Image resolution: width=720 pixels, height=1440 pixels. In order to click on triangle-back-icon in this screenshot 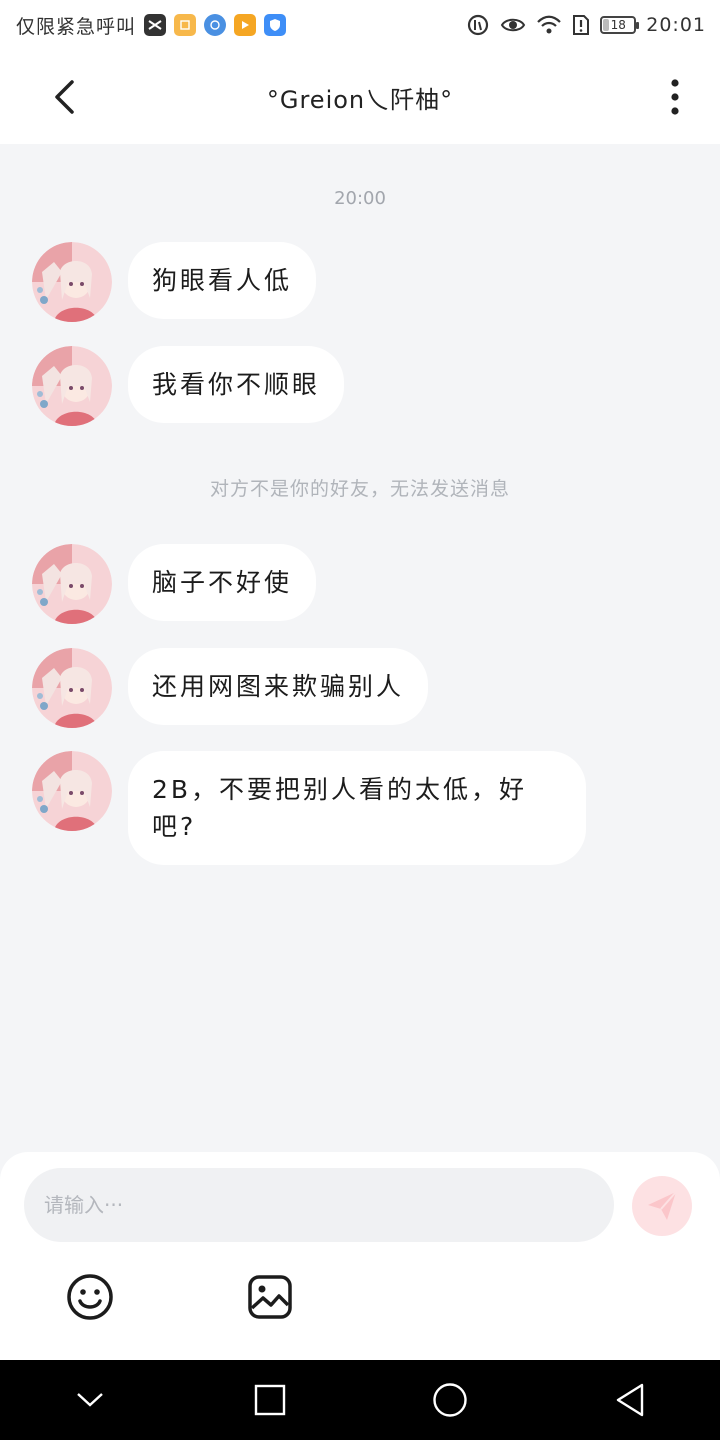, I will do `click(630, 1400)`.